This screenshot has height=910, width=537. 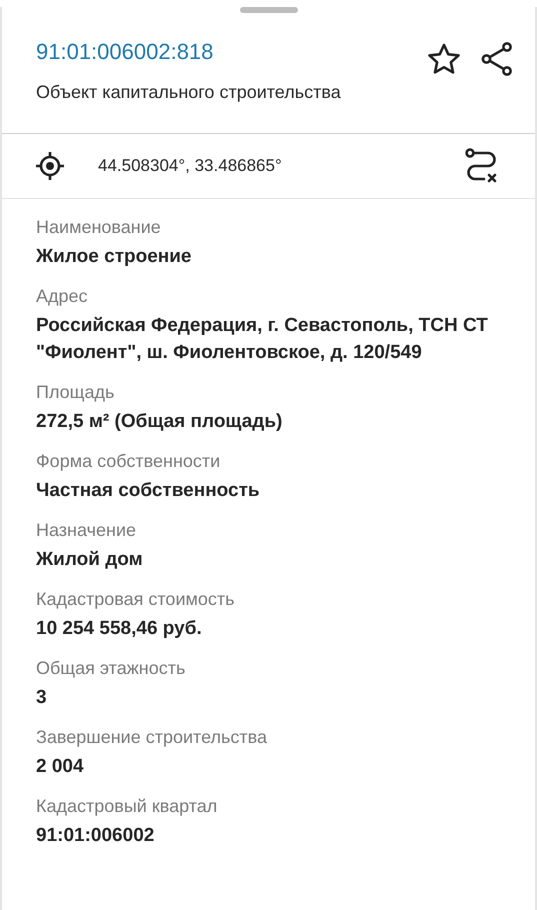 What do you see at coordinates (482, 166) in the screenshot?
I see `route-icon` at bounding box center [482, 166].